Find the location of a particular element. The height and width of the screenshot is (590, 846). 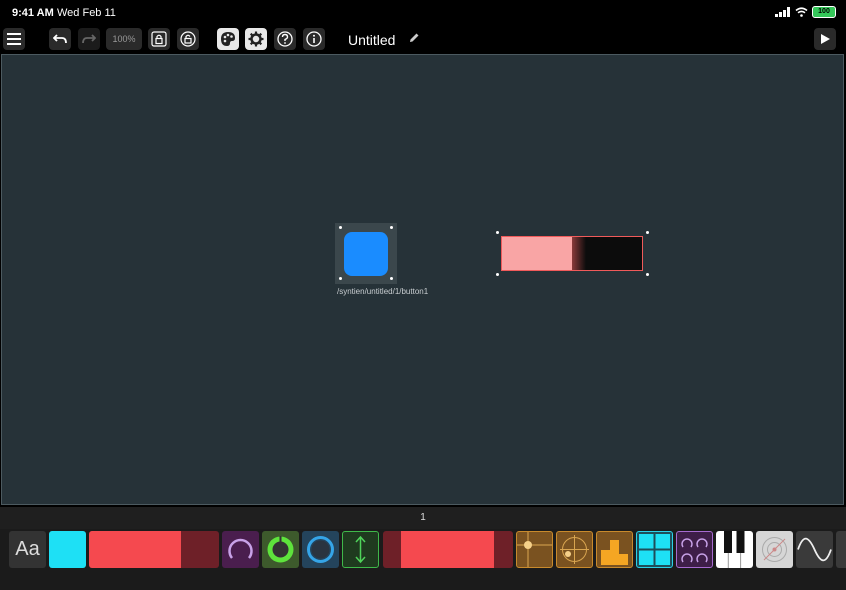

play-icon is located at coordinates (825, 39).